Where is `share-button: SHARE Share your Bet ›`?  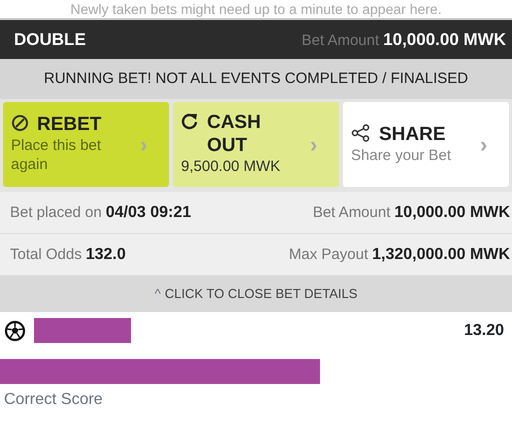 share-button: SHARE Share your Bet › is located at coordinates (426, 144).